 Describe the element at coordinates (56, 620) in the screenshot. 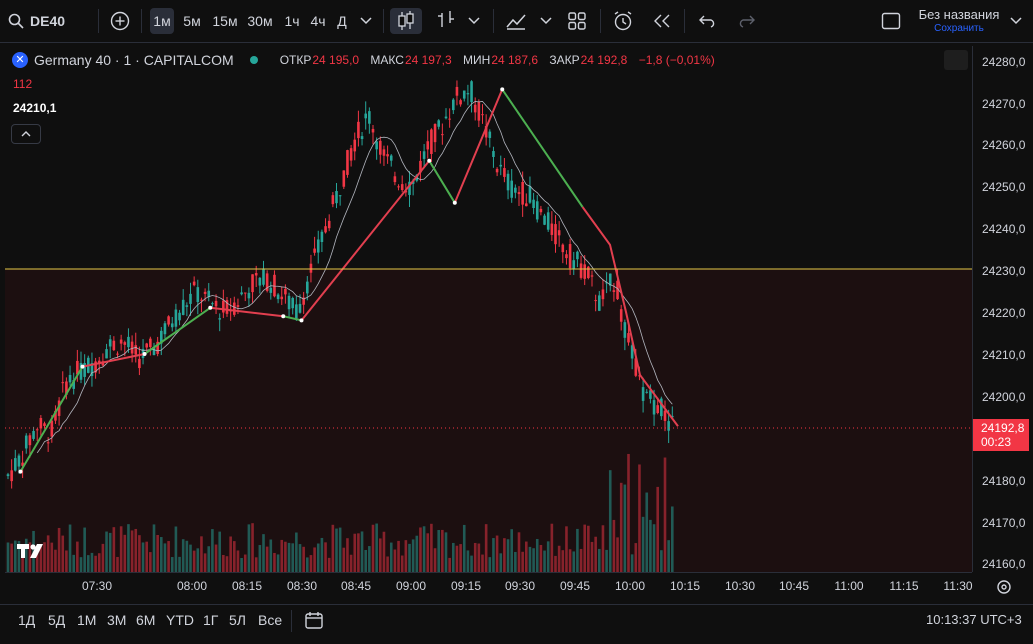

I see `range-5d-button: 5Д` at that location.